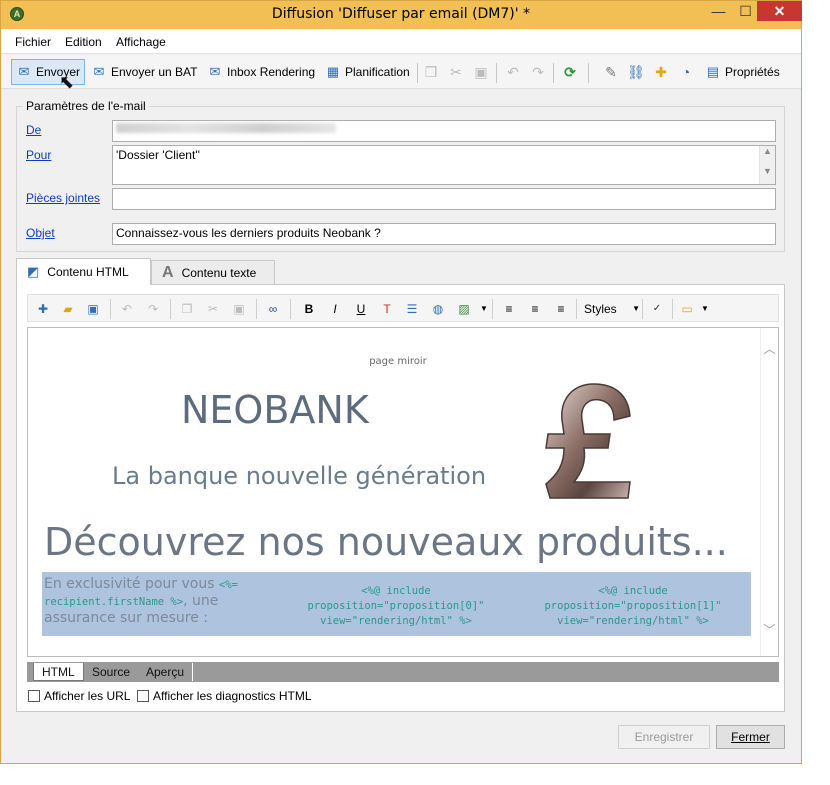 This screenshot has width=830, height=785. What do you see at coordinates (769, 629) in the screenshot?
I see `scroll-down-icon: ﹀` at bounding box center [769, 629].